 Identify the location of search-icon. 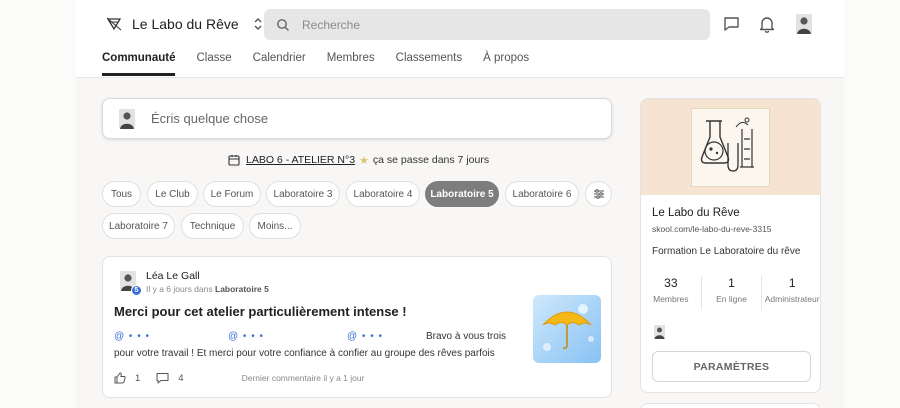
(283, 24).